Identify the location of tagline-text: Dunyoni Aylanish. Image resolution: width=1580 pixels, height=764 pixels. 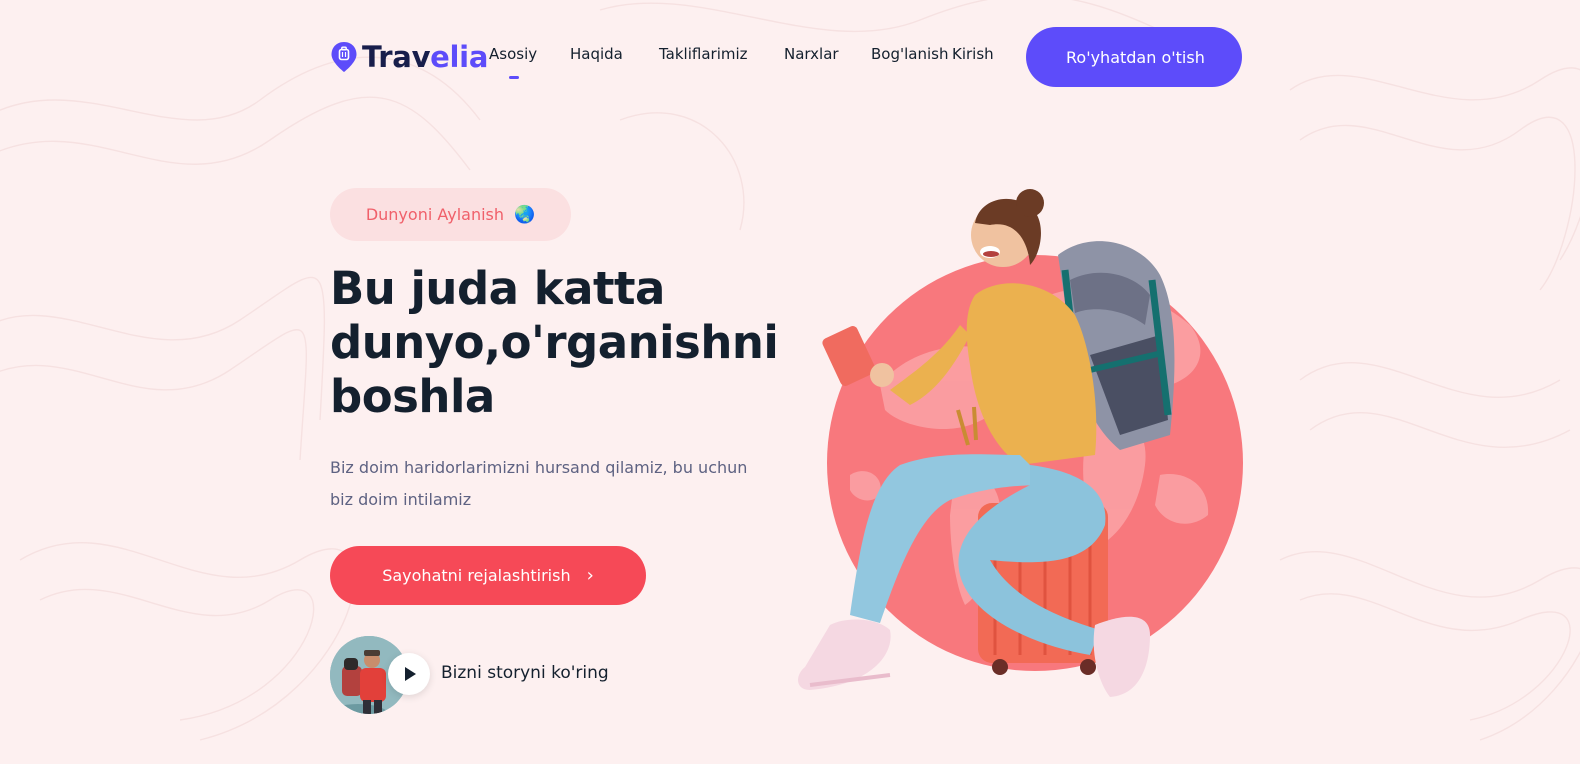
(434, 214).